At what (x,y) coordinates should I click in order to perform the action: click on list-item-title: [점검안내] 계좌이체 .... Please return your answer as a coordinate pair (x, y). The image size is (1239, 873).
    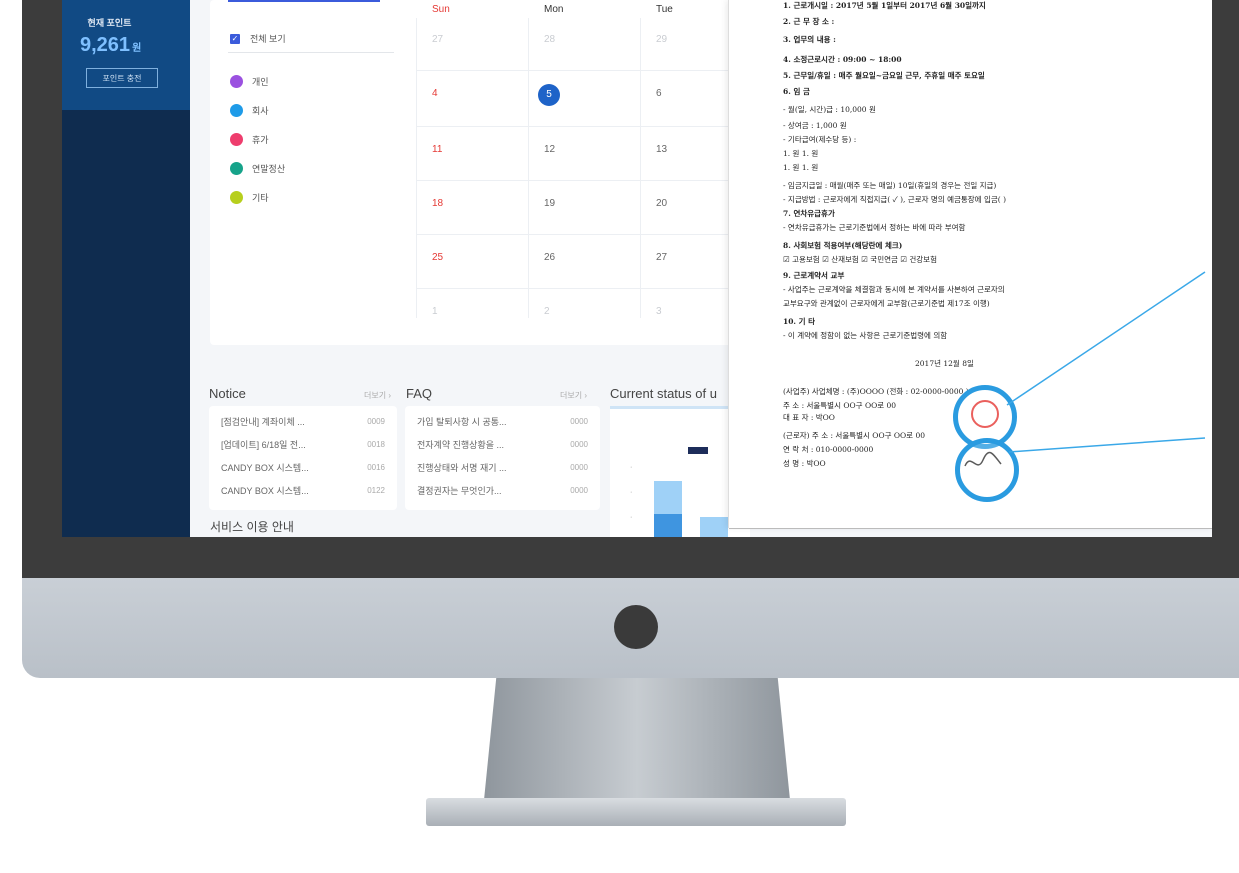
    Looking at the image, I should click on (263, 422).